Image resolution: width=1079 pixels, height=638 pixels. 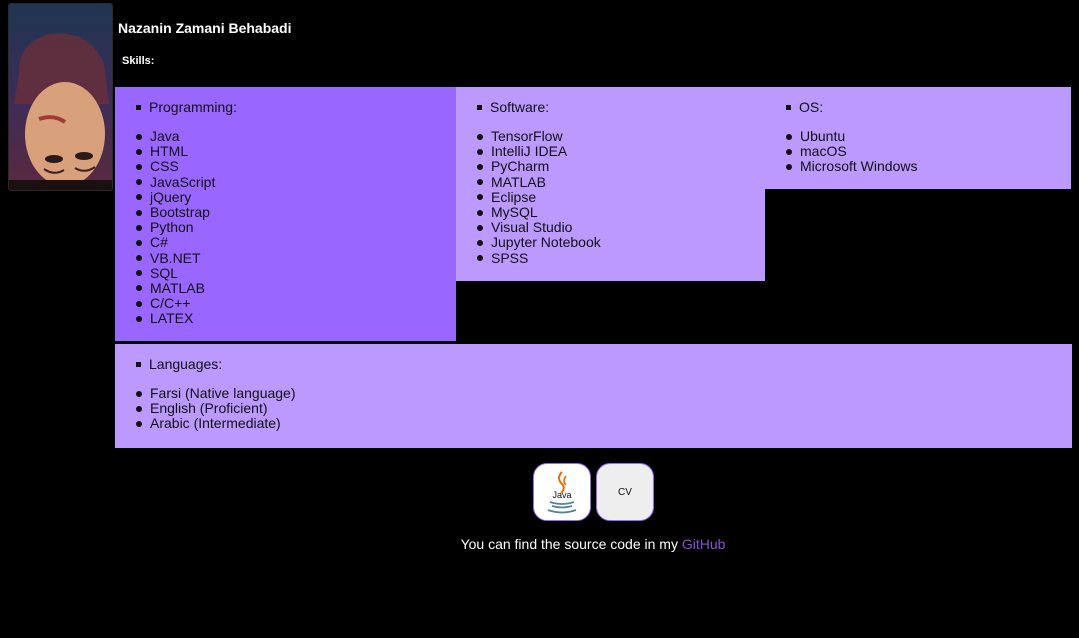 I want to click on os-section: OS: Ubuntu macOS Microsoft Windows, so click(x=918, y=138).